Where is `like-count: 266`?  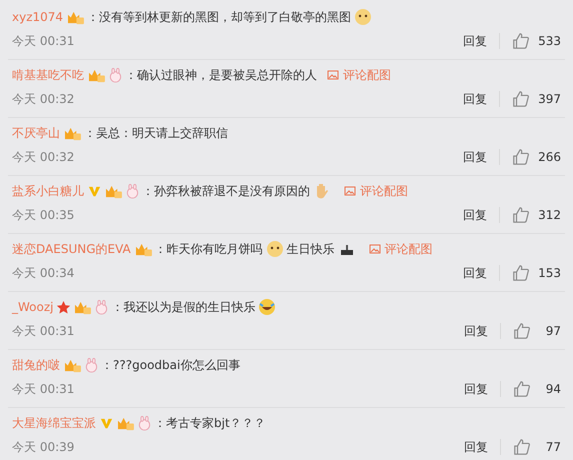 like-count: 266 is located at coordinates (549, 157).